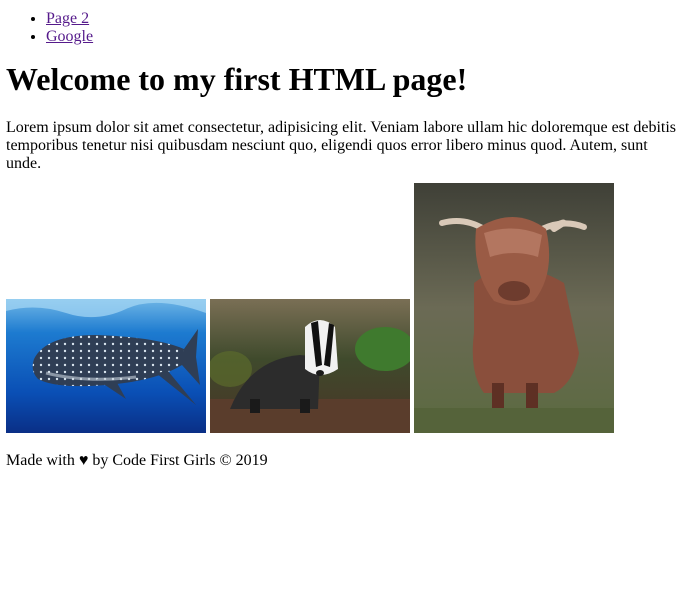  I want to click on footer-made-with: Made with, so click(40, 460).